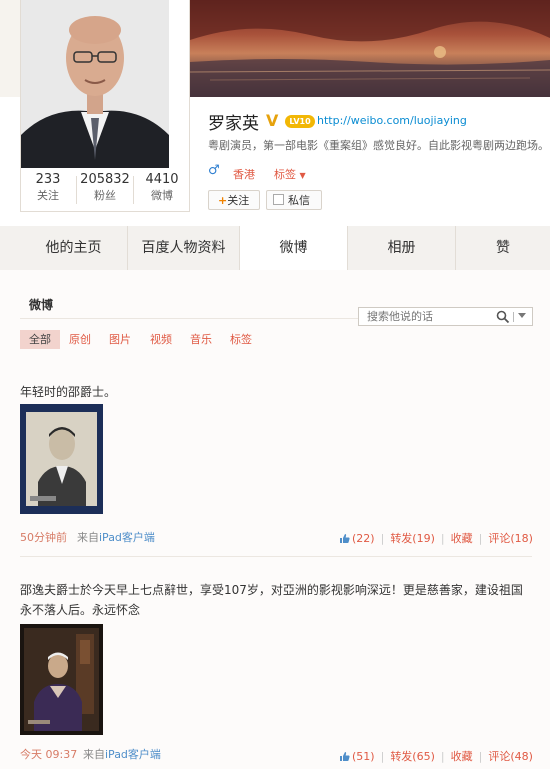 The height and width of the screenshot is (769, 550). Describe the element at coordinates (120, 339) in the screenshot. I see `filter-images: 图片` at that location.